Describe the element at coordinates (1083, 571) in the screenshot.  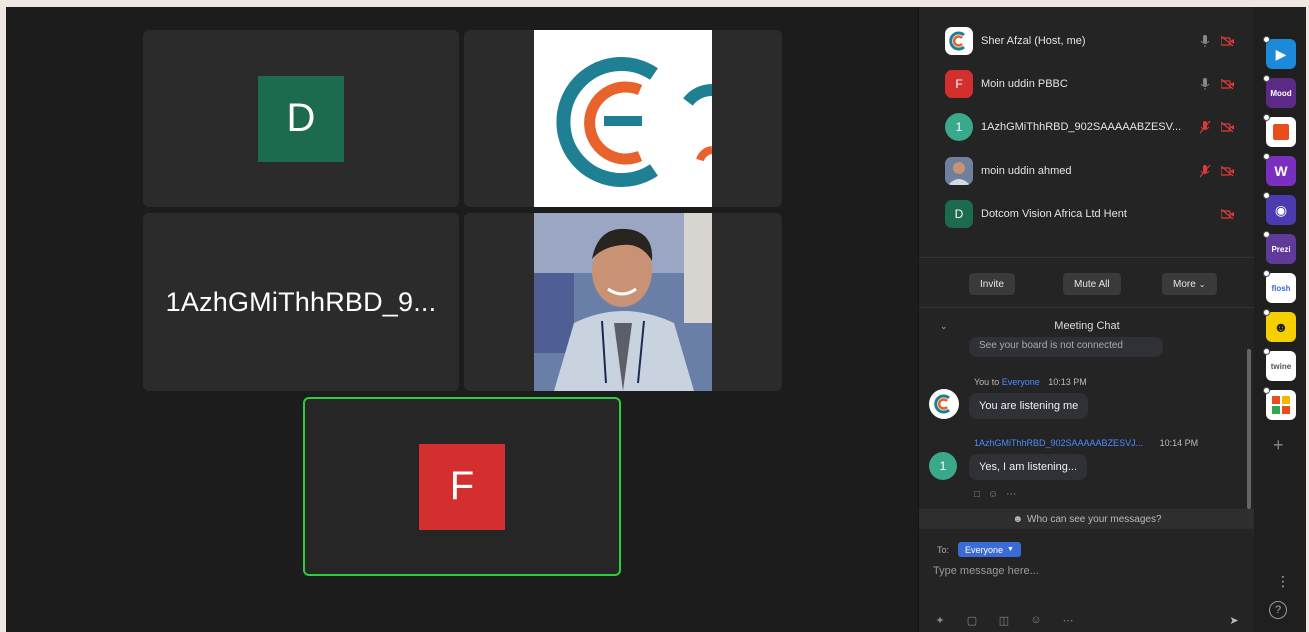
I see `message-input` at that location.